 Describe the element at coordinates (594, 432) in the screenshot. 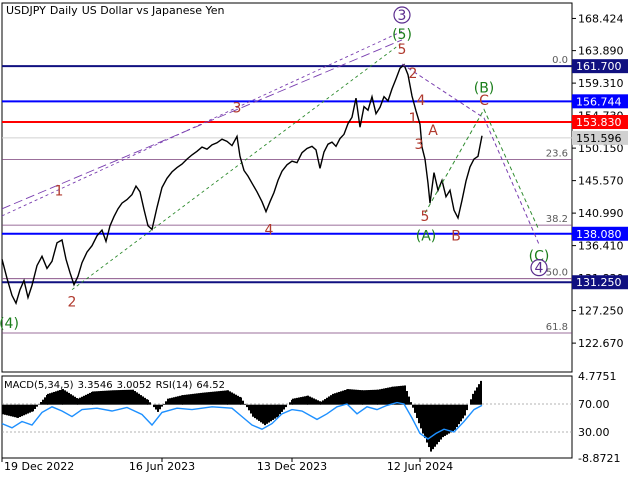

I see `indicator-tick-label: 30.00` at that location.